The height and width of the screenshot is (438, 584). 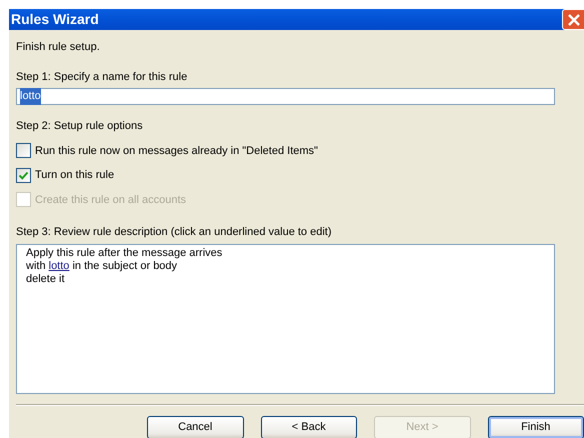 What do you see at coordinates (176, 151) in the screenshot?
I see `checkbox-label: Run this rule now on messages already in "Deleted Items"` at bounding box center [176, 151].